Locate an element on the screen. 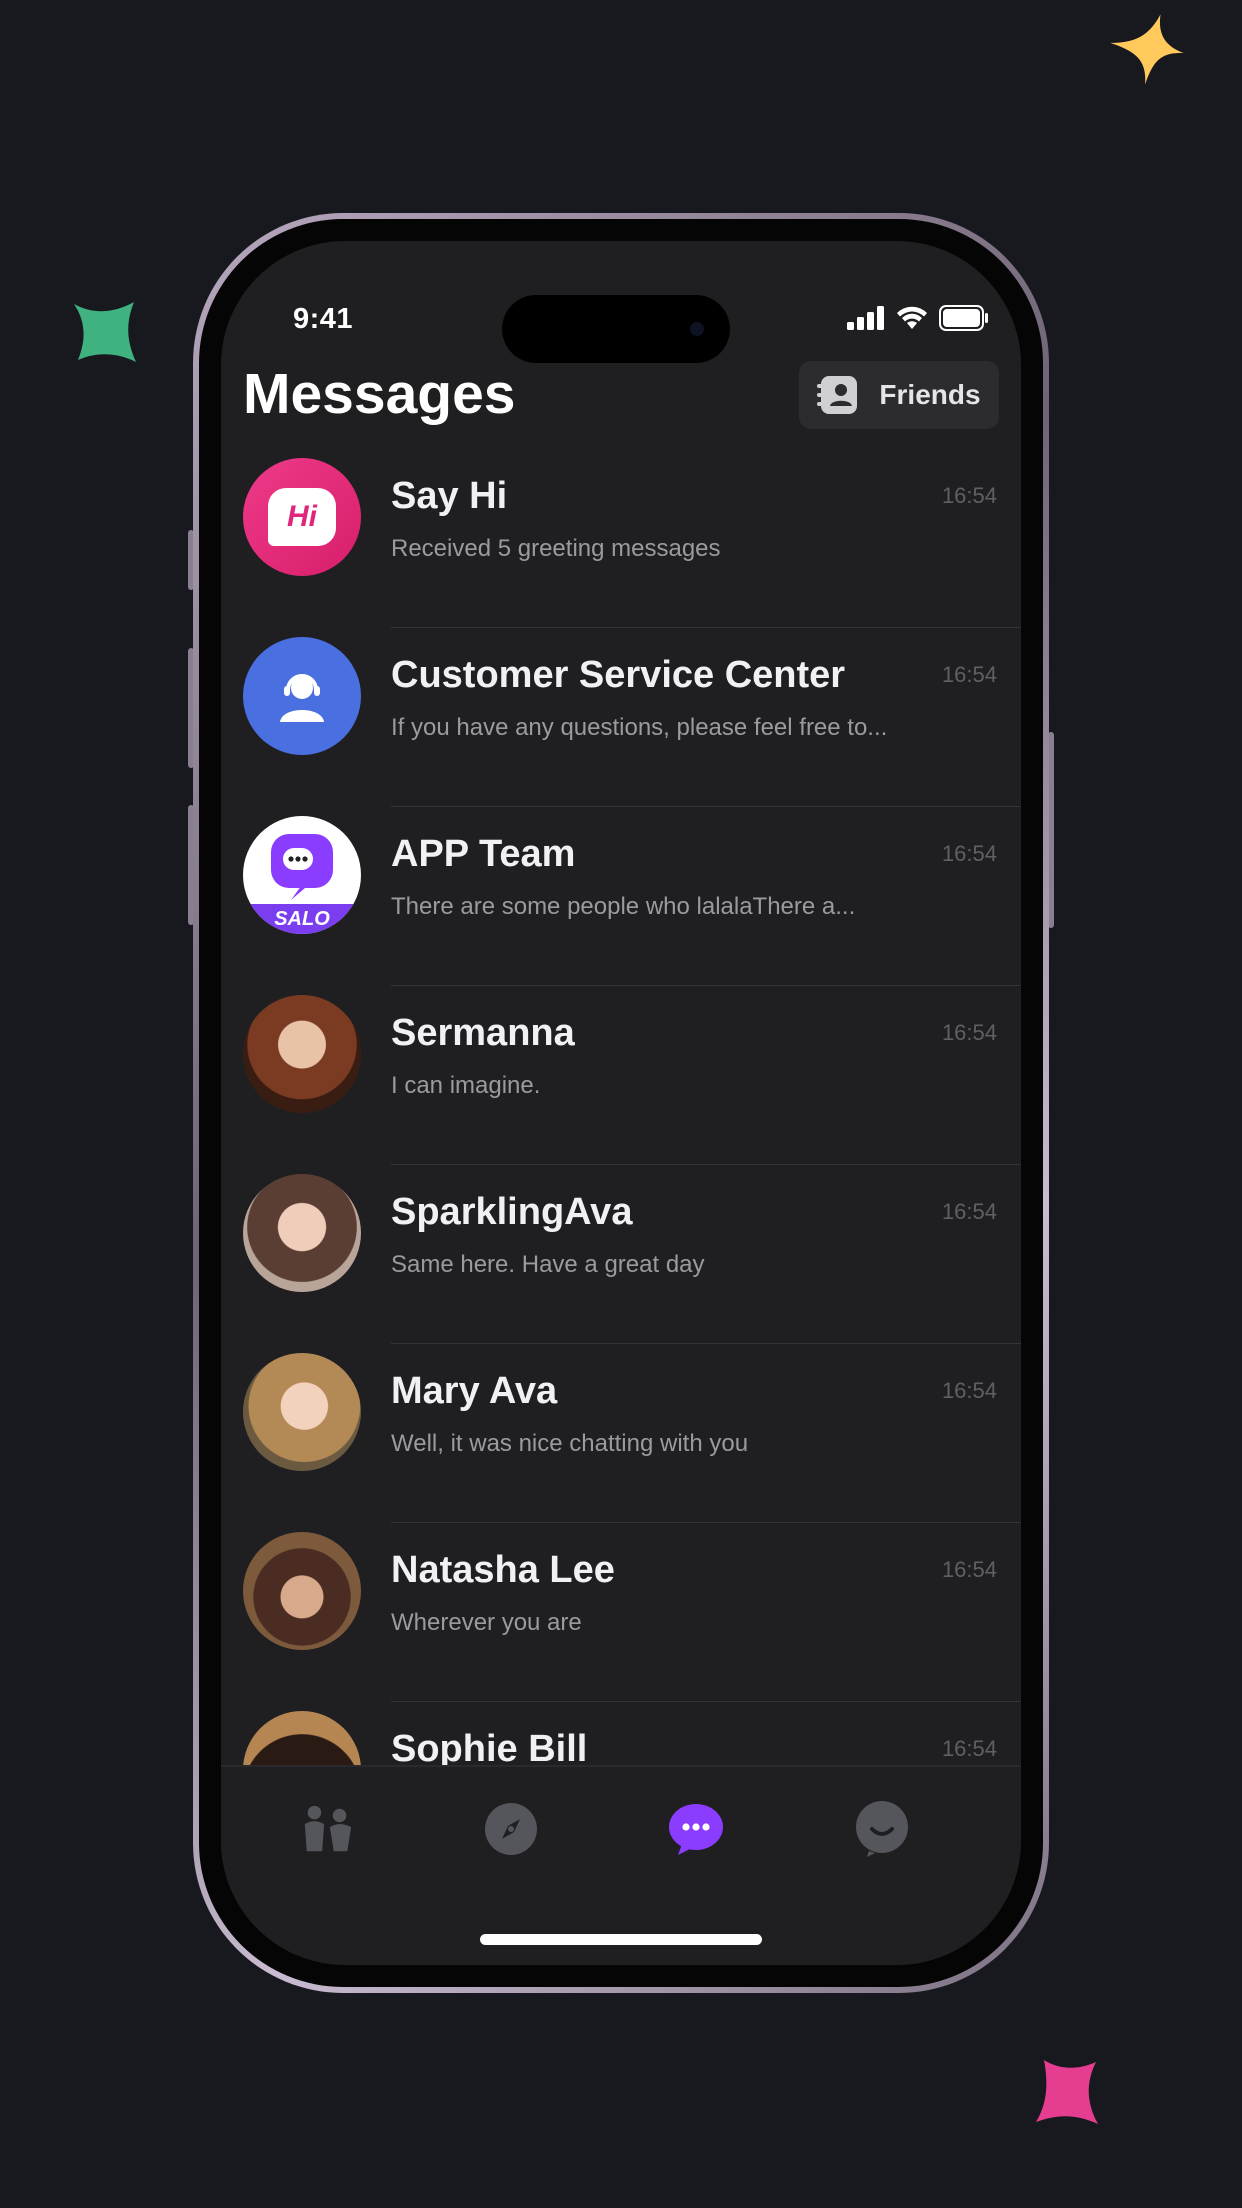 Image resolution: width=1242 pixels, height=2208 pixels. hi-text: Hi is located at coordinates (302, 516).